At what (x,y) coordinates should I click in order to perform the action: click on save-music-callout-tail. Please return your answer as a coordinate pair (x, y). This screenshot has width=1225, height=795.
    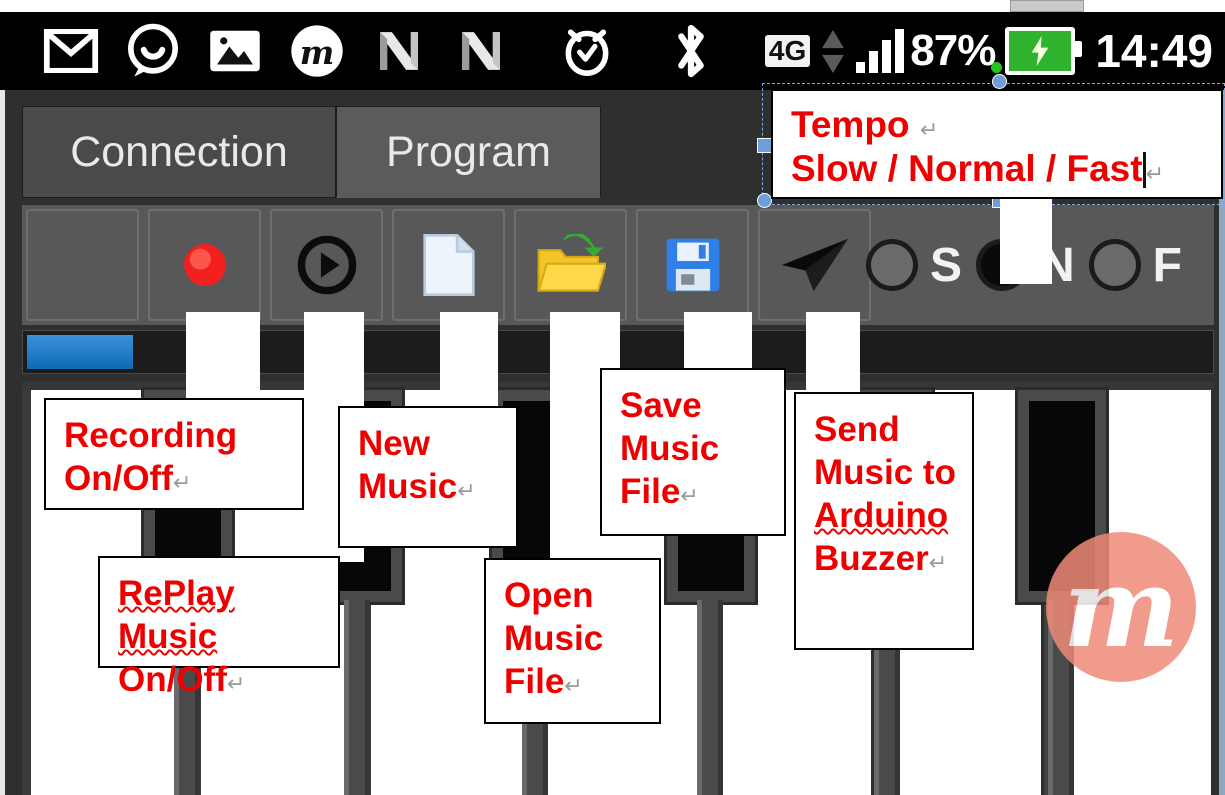
    Looking at the image, I should click on (718, 341).